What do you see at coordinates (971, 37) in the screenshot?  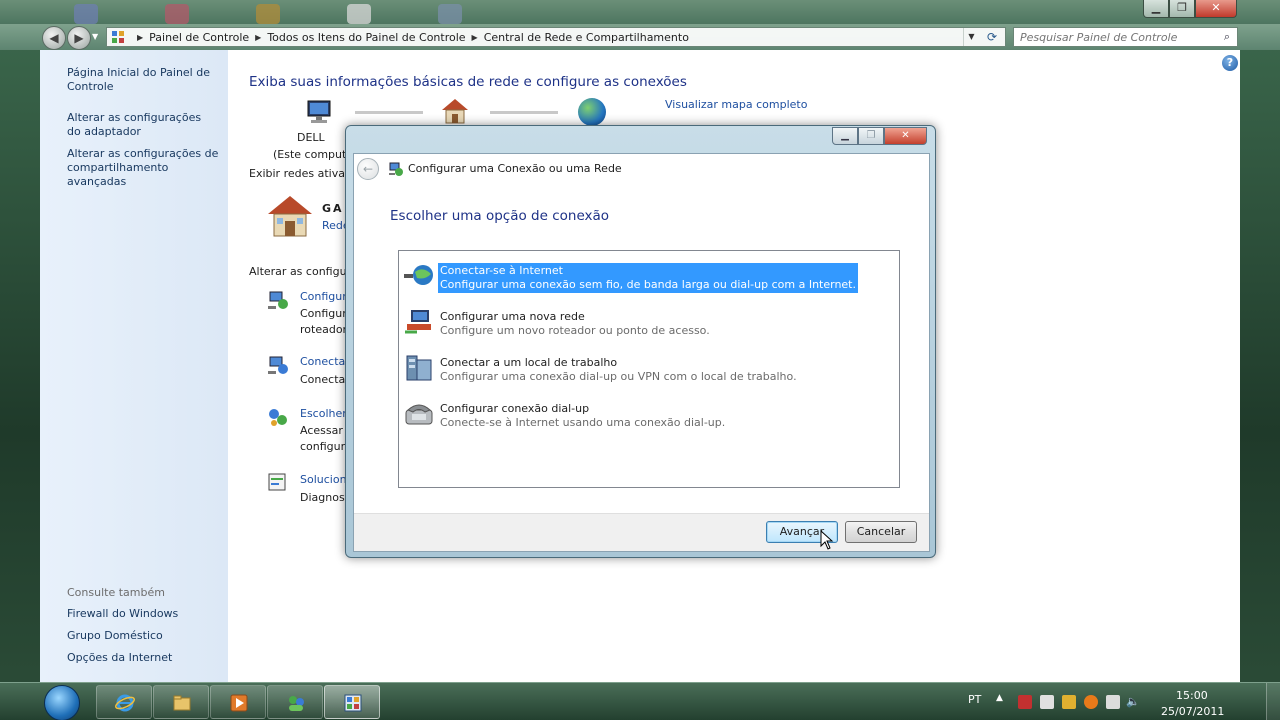 I see `address-dropdown-icon: ▼` at bounding box center [971, 37].